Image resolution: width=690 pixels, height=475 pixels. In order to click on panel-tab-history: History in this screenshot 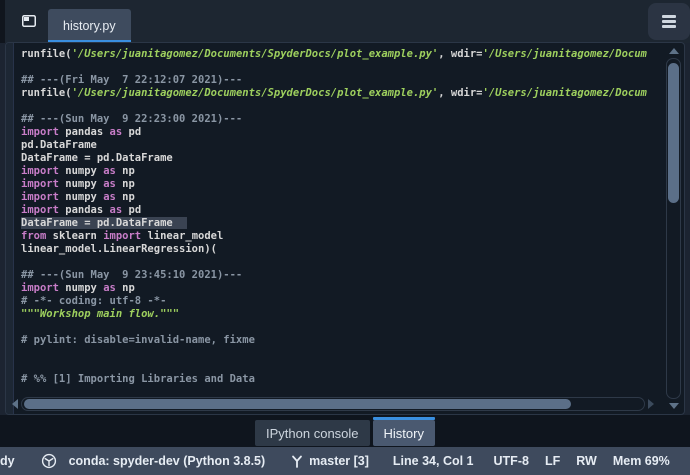, I will do `click(404, 431)`.